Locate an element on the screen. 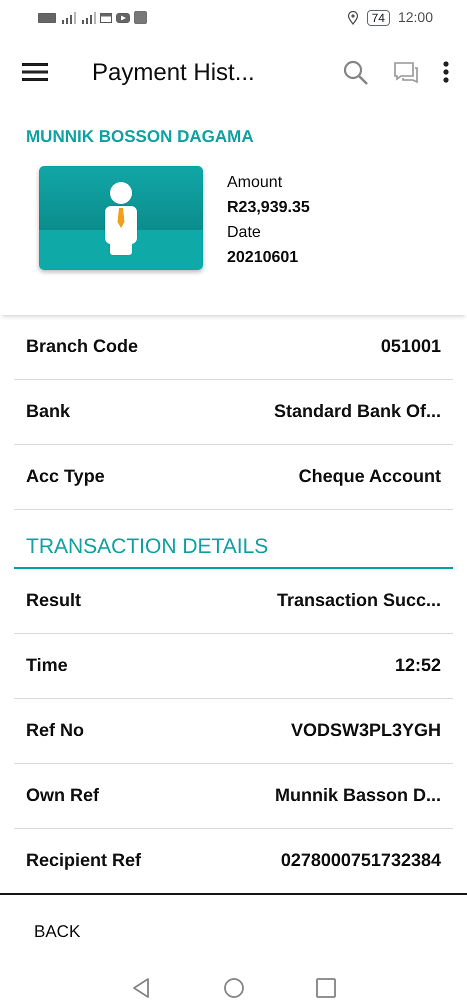  window-icon is located at coordinates (106, 17).